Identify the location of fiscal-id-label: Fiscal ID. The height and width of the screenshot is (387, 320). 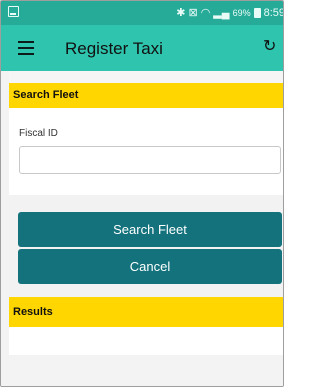
(38, 133).